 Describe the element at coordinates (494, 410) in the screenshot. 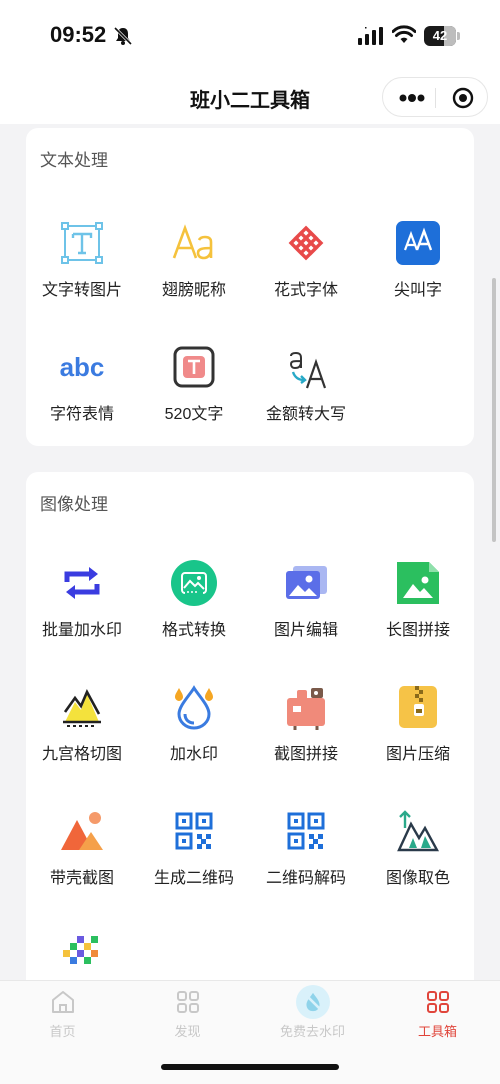

I see `scrollbar` at that location.